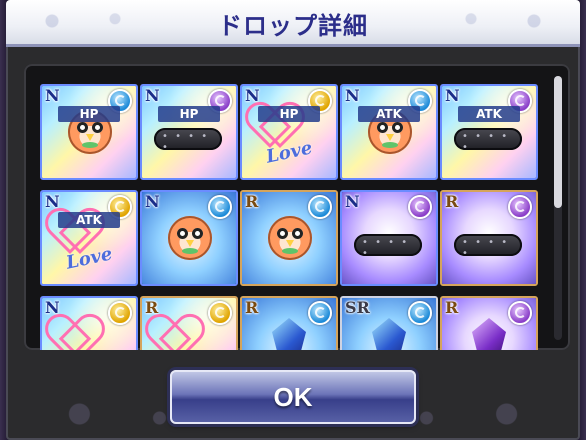  I want to click on ok-button: OK, so click(293, 397).